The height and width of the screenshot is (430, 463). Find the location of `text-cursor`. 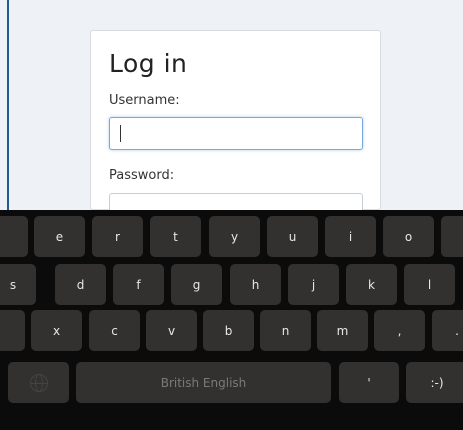

text-cursor is located at coordinates (120, 133).